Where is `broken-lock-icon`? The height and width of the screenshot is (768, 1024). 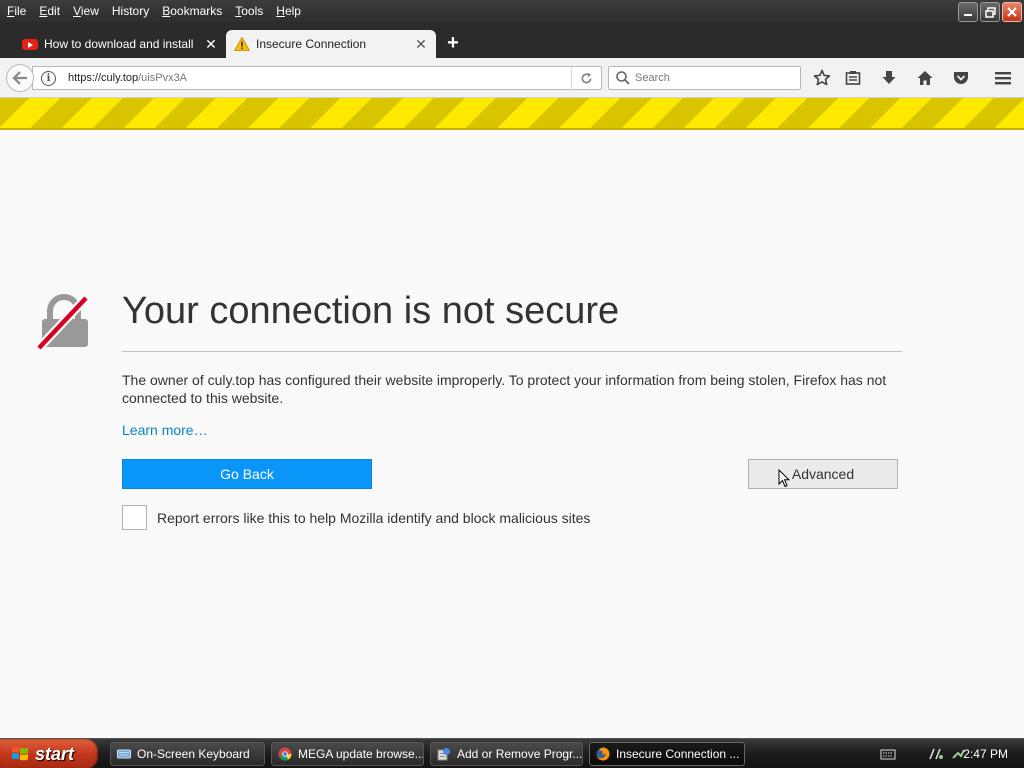 broken-lock-icon is located at coordinates (63, 322).